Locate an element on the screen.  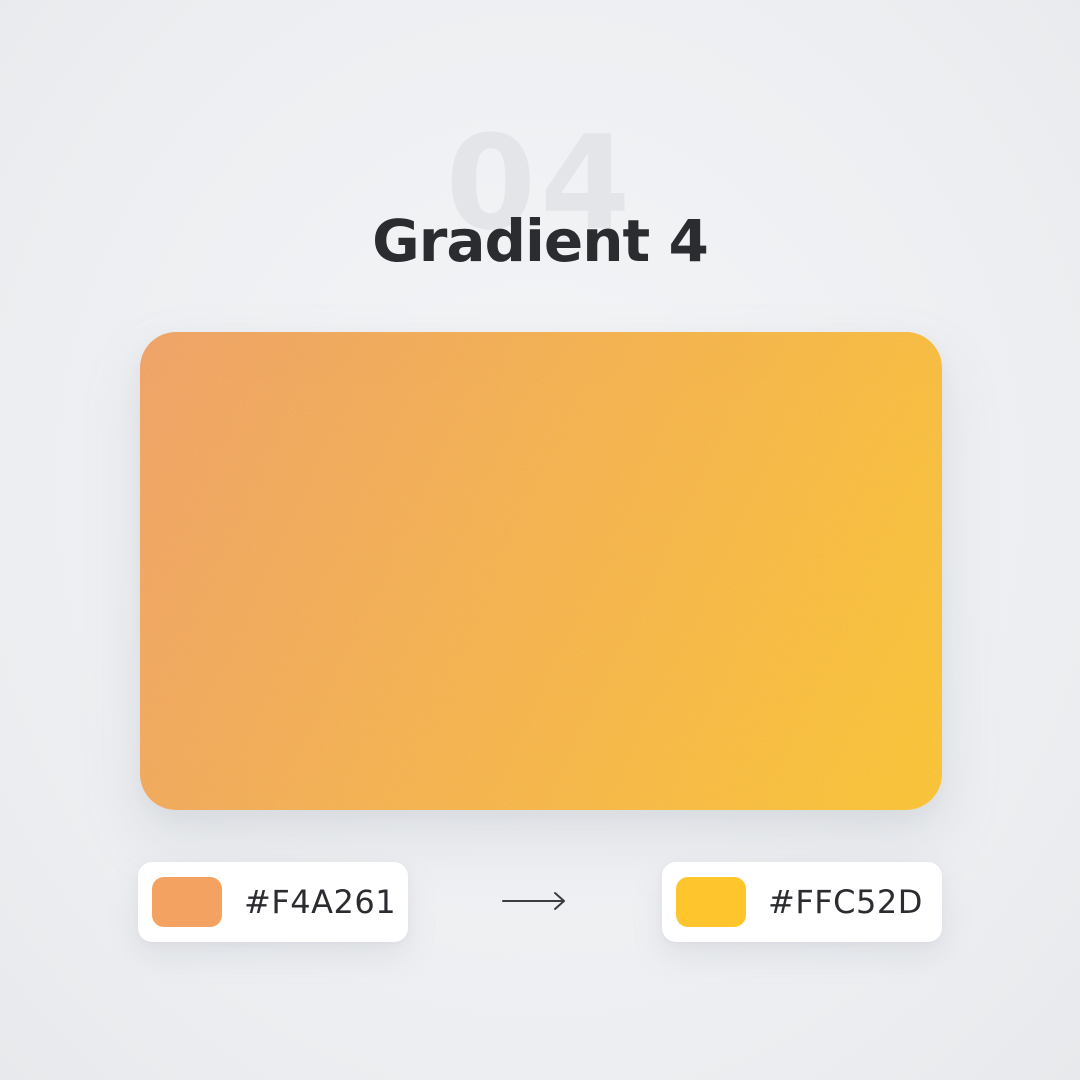
start-color-chip: #F4A261 is located at coordinates (273, 902).